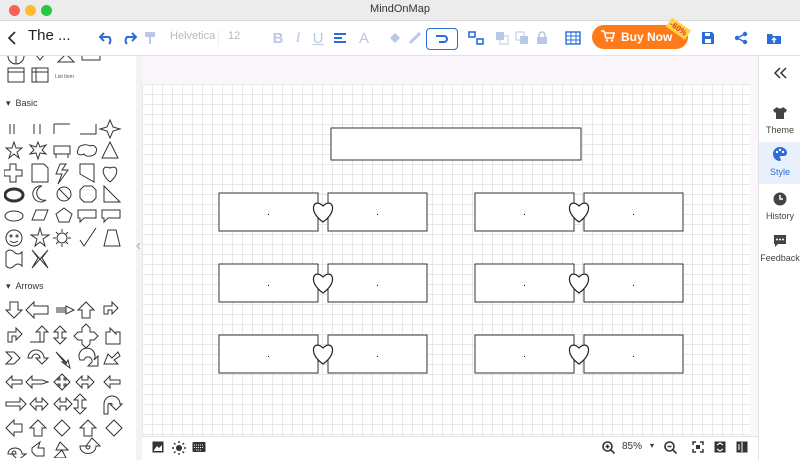 The height and width of the screenshot is (461, 800). Describe the element at coordinates (542, 38) in the screenshot. I see `lock-icon` at that location.